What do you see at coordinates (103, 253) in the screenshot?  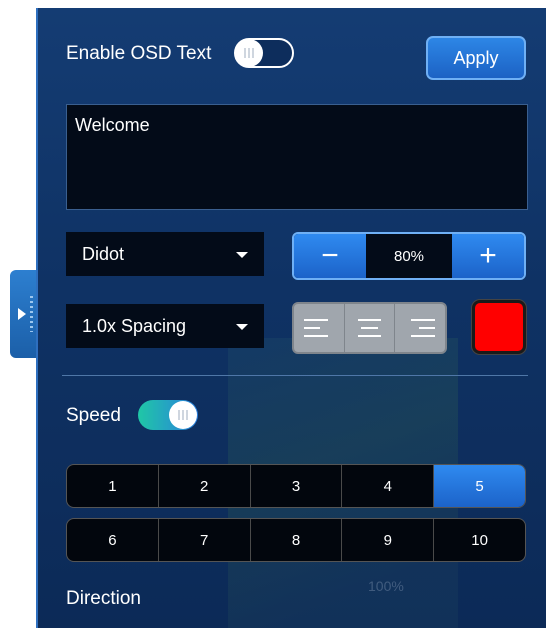 I see `font-family-value: Didot` at bounding box center [103, 253].